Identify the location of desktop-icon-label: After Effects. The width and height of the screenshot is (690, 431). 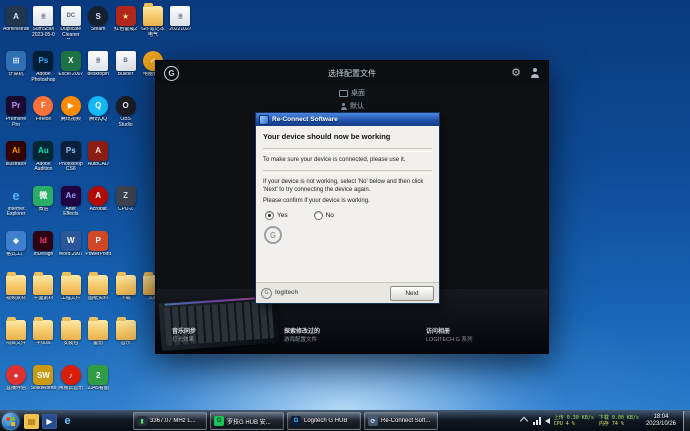
(71, 212).